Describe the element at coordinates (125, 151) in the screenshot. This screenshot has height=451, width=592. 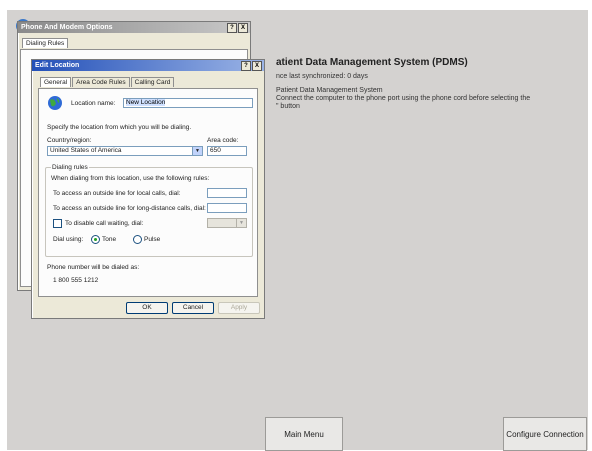
I see `country-dropdown: United States of America ▼` at that location.